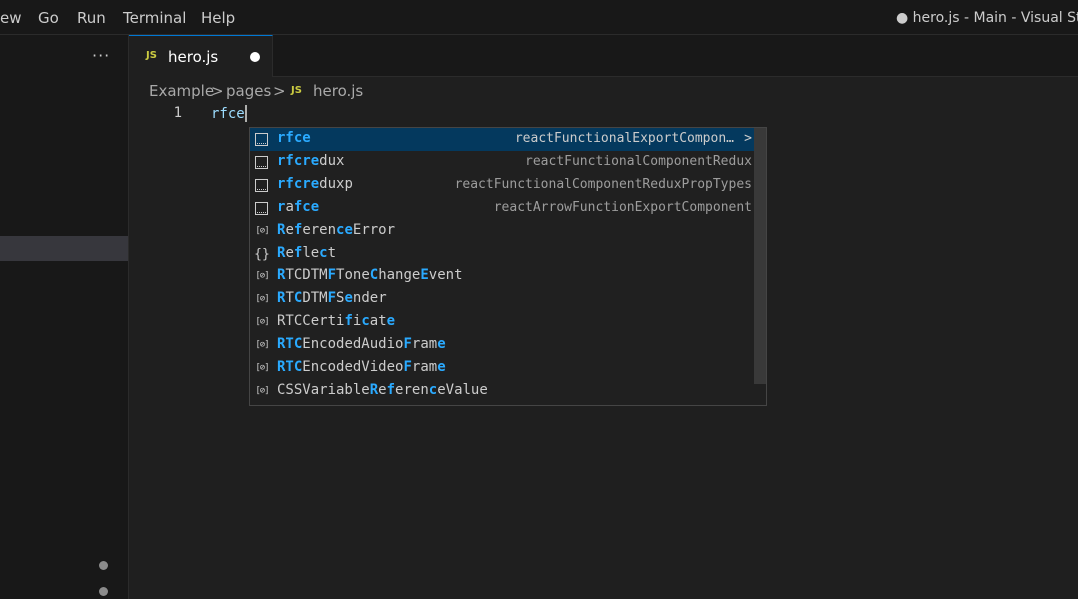  I want to click on suggestion-item: [⊘] RTCCertificate, so click(502, 322).